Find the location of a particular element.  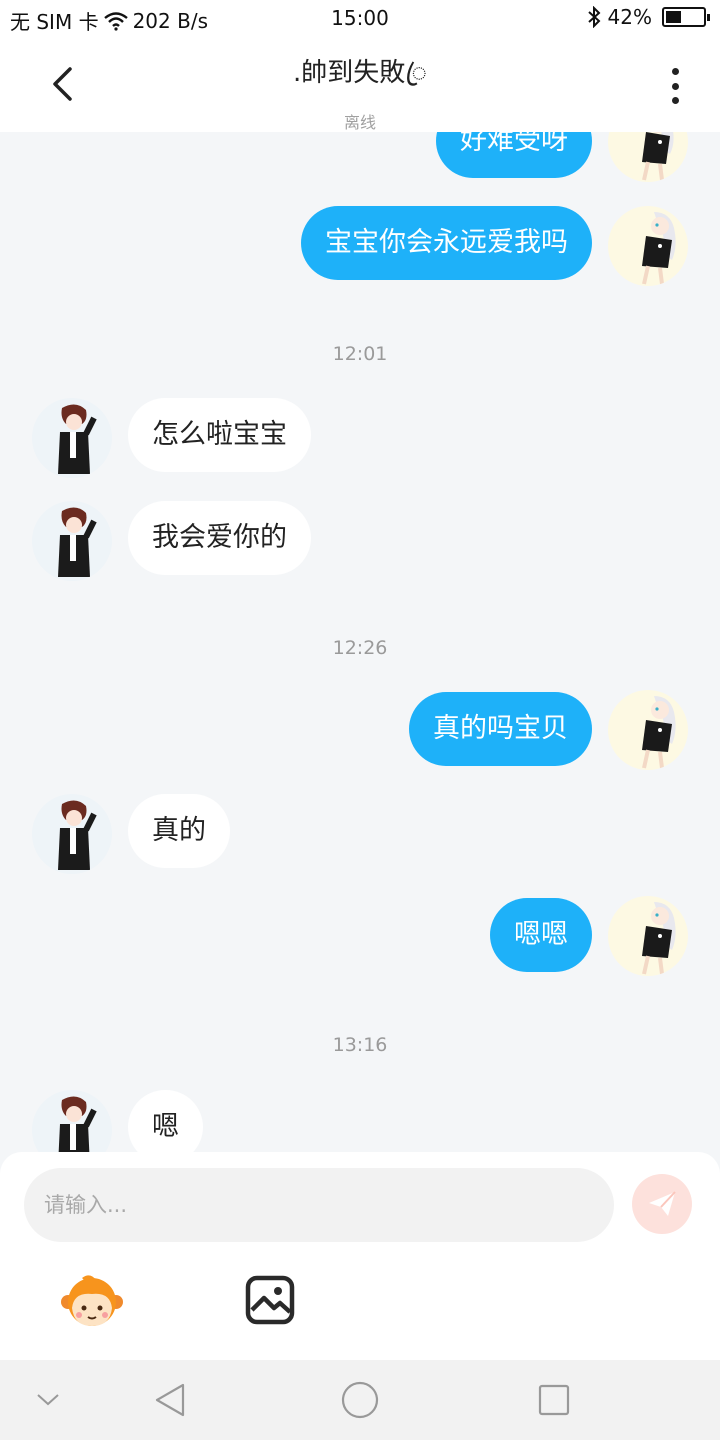

triangle-back-icon is located at coordinates (170, 1400).